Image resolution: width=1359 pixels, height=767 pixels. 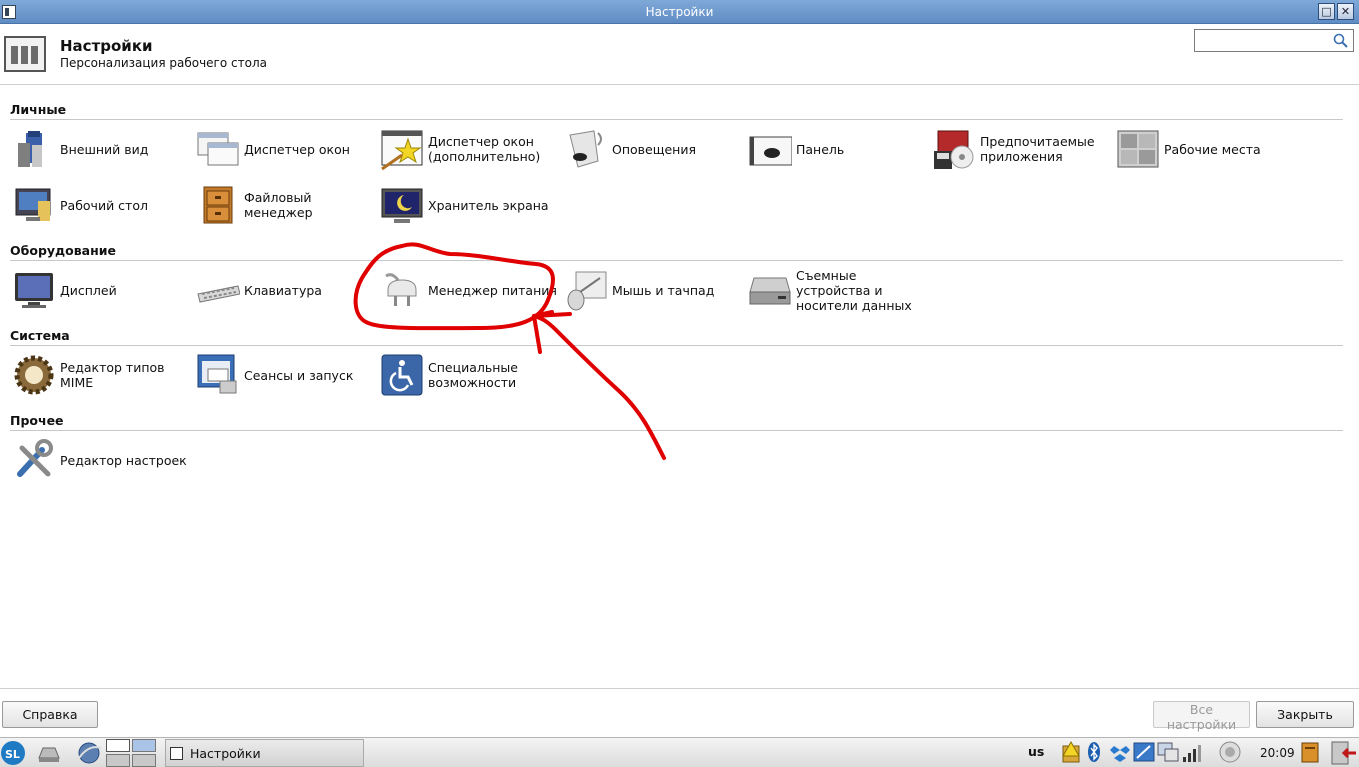 What do you see at coordinates (49, 753) in the screenshot?
I see `show-desktop-icon` at bounding box center [49, 753].